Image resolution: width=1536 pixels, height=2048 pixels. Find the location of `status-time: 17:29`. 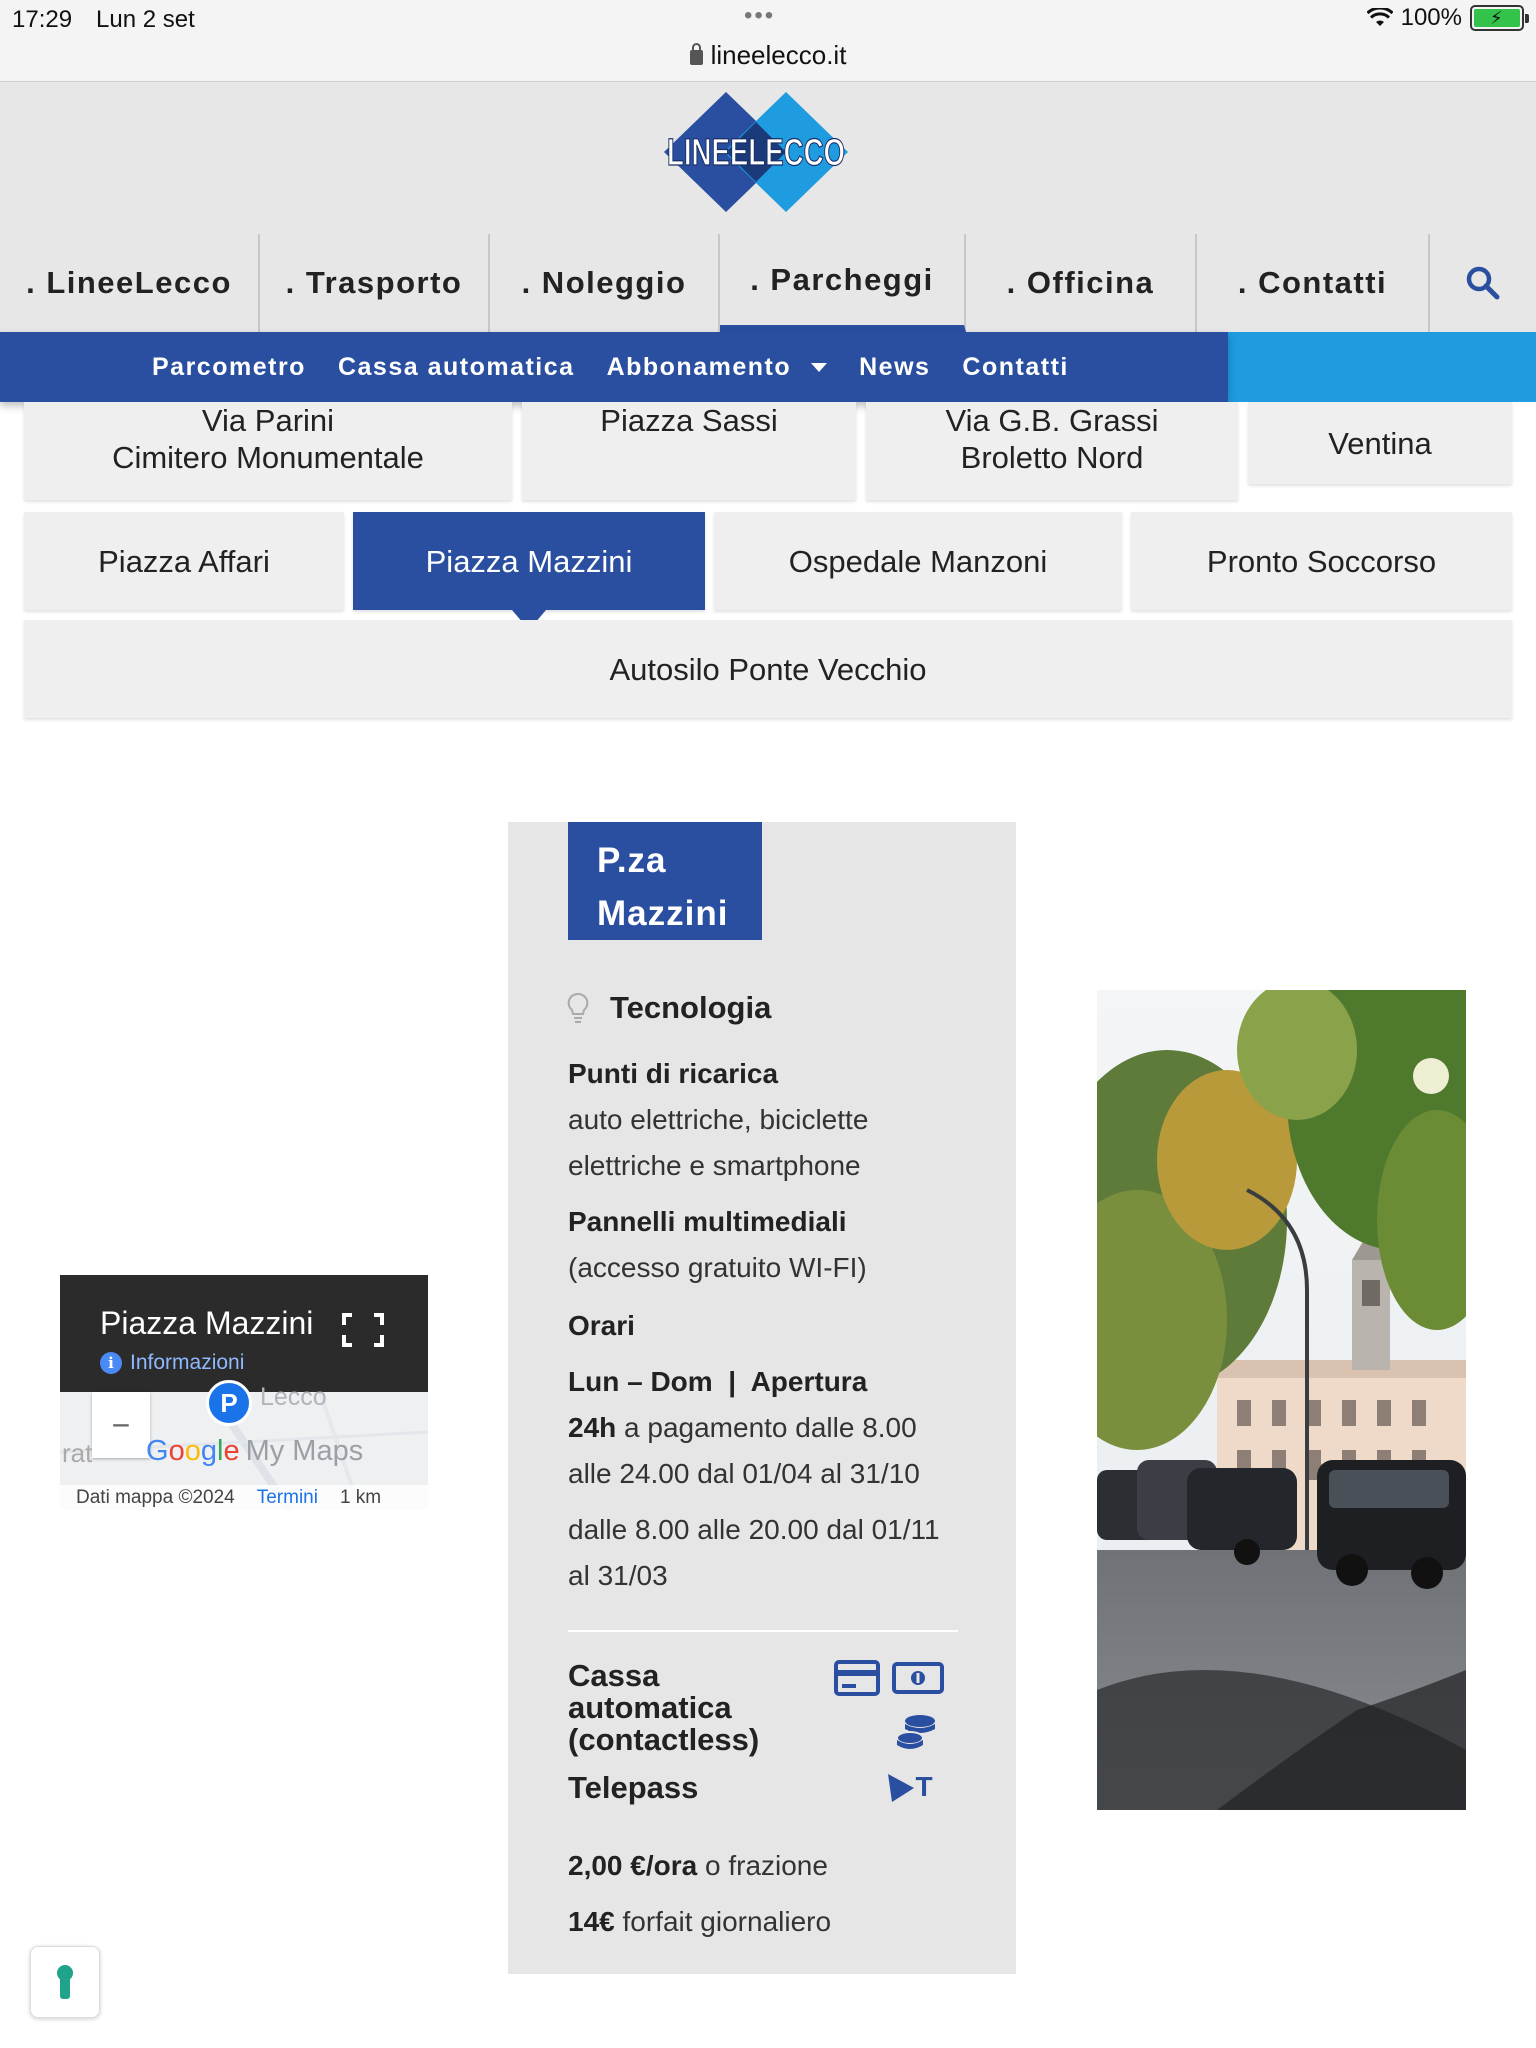

status-time: 17:29 is located at coordinates (42, 19).